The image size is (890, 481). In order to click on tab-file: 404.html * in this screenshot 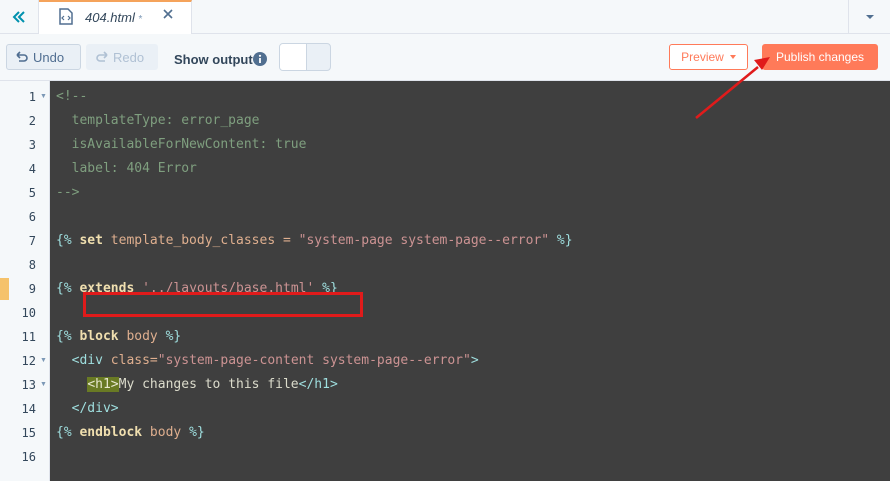, I will do `click(115, 17)`.